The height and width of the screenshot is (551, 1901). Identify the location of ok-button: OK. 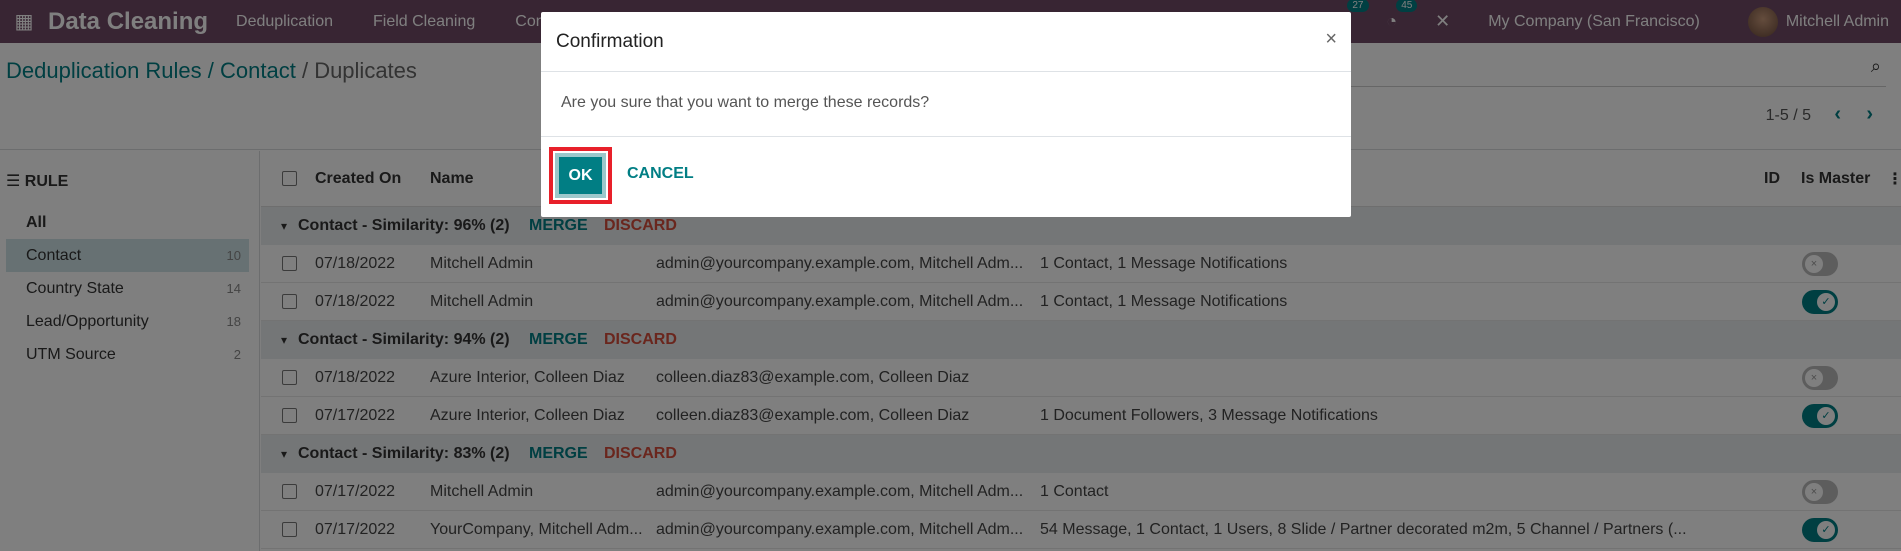
(580, 175).